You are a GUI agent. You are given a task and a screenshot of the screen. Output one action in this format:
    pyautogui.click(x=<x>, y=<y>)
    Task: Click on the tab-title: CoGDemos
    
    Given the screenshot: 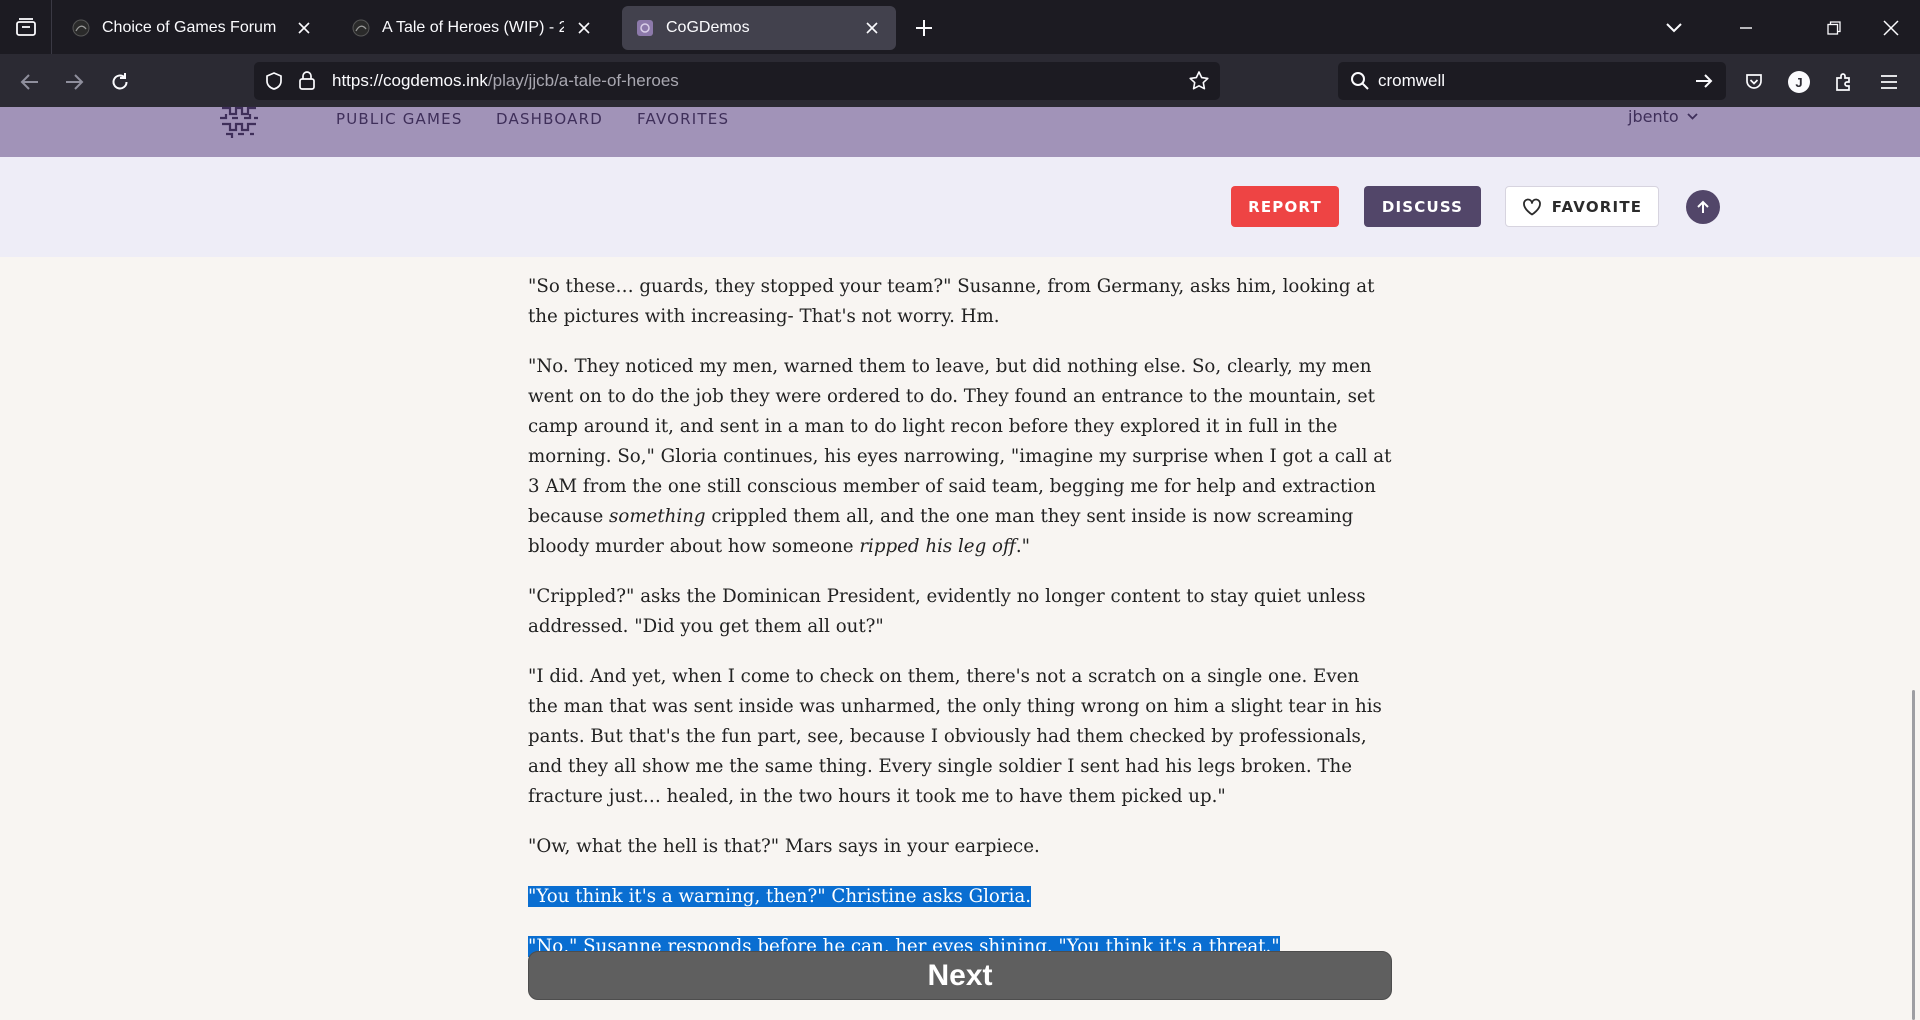 What is the action you would take?
    pyautogui.click(x=708, y=27)
    